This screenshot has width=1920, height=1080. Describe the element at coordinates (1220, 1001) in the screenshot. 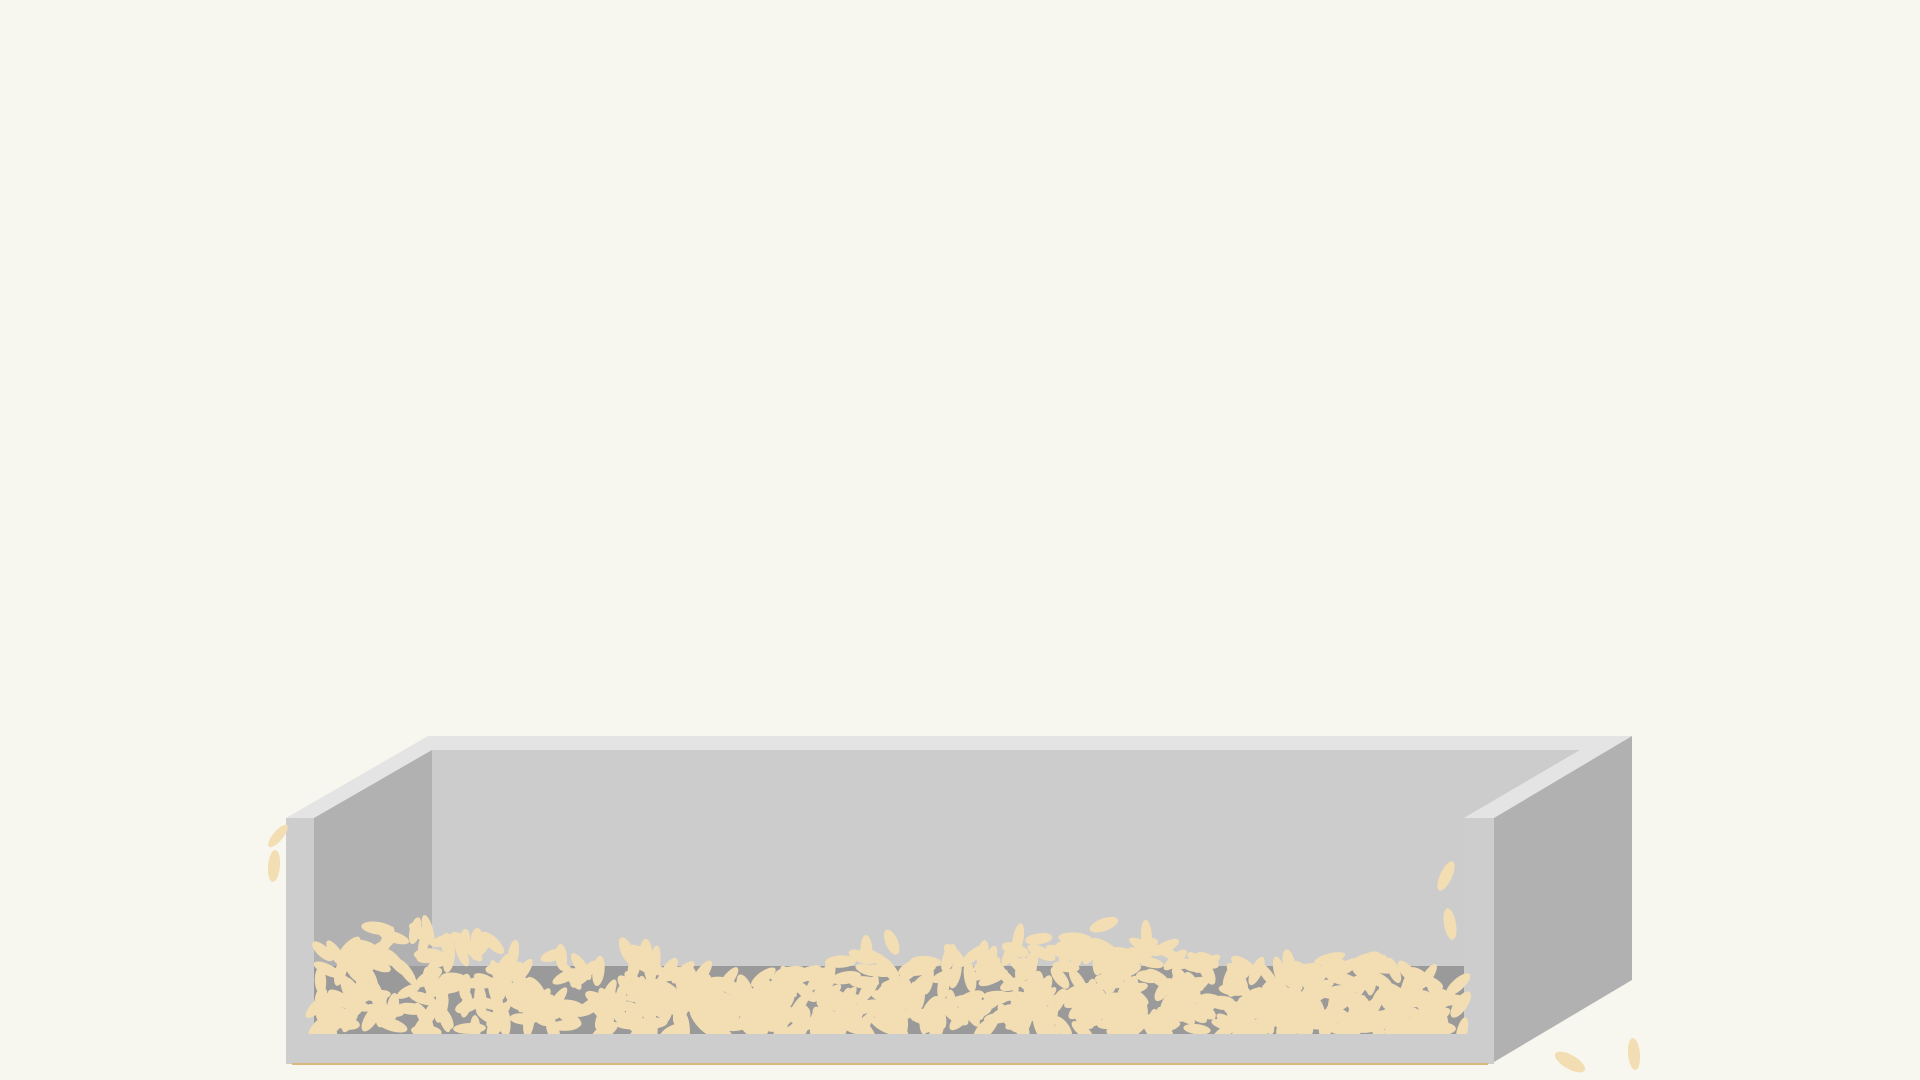

I see `rice-grain` at that location.